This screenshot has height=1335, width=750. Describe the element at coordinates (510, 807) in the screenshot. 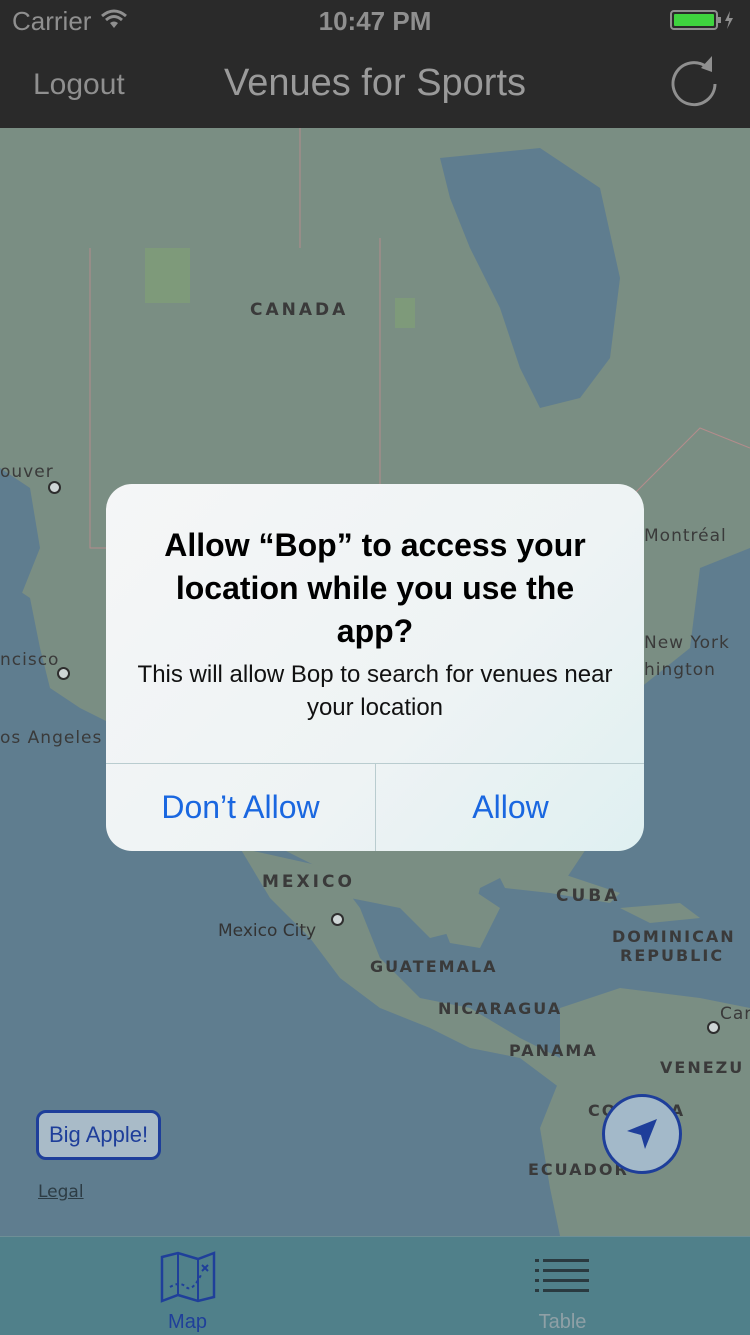

I see `allow-button: Allow` at that location.